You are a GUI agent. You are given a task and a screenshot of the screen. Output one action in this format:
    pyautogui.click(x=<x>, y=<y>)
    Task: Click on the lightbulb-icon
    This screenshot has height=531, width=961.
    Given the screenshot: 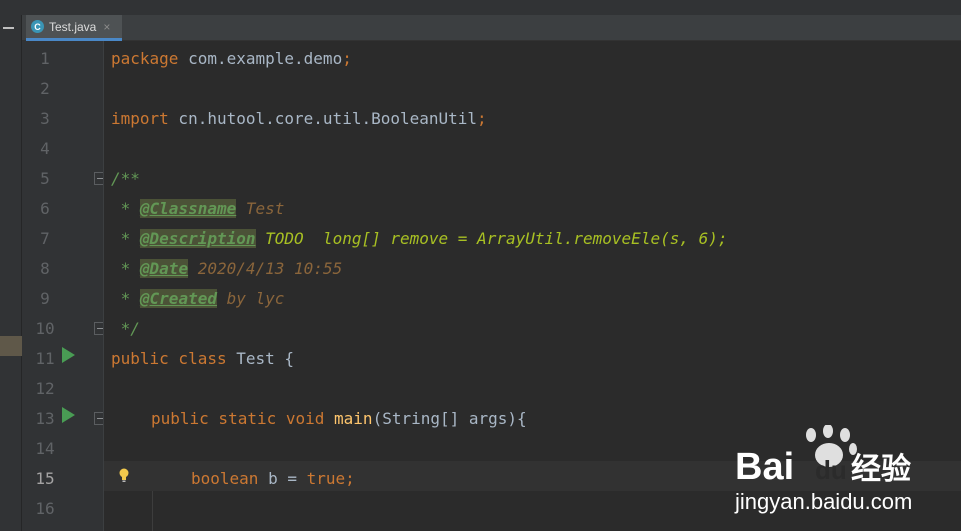 What is the action you would take?
    pyautogui.click(x=124, y=475)
    